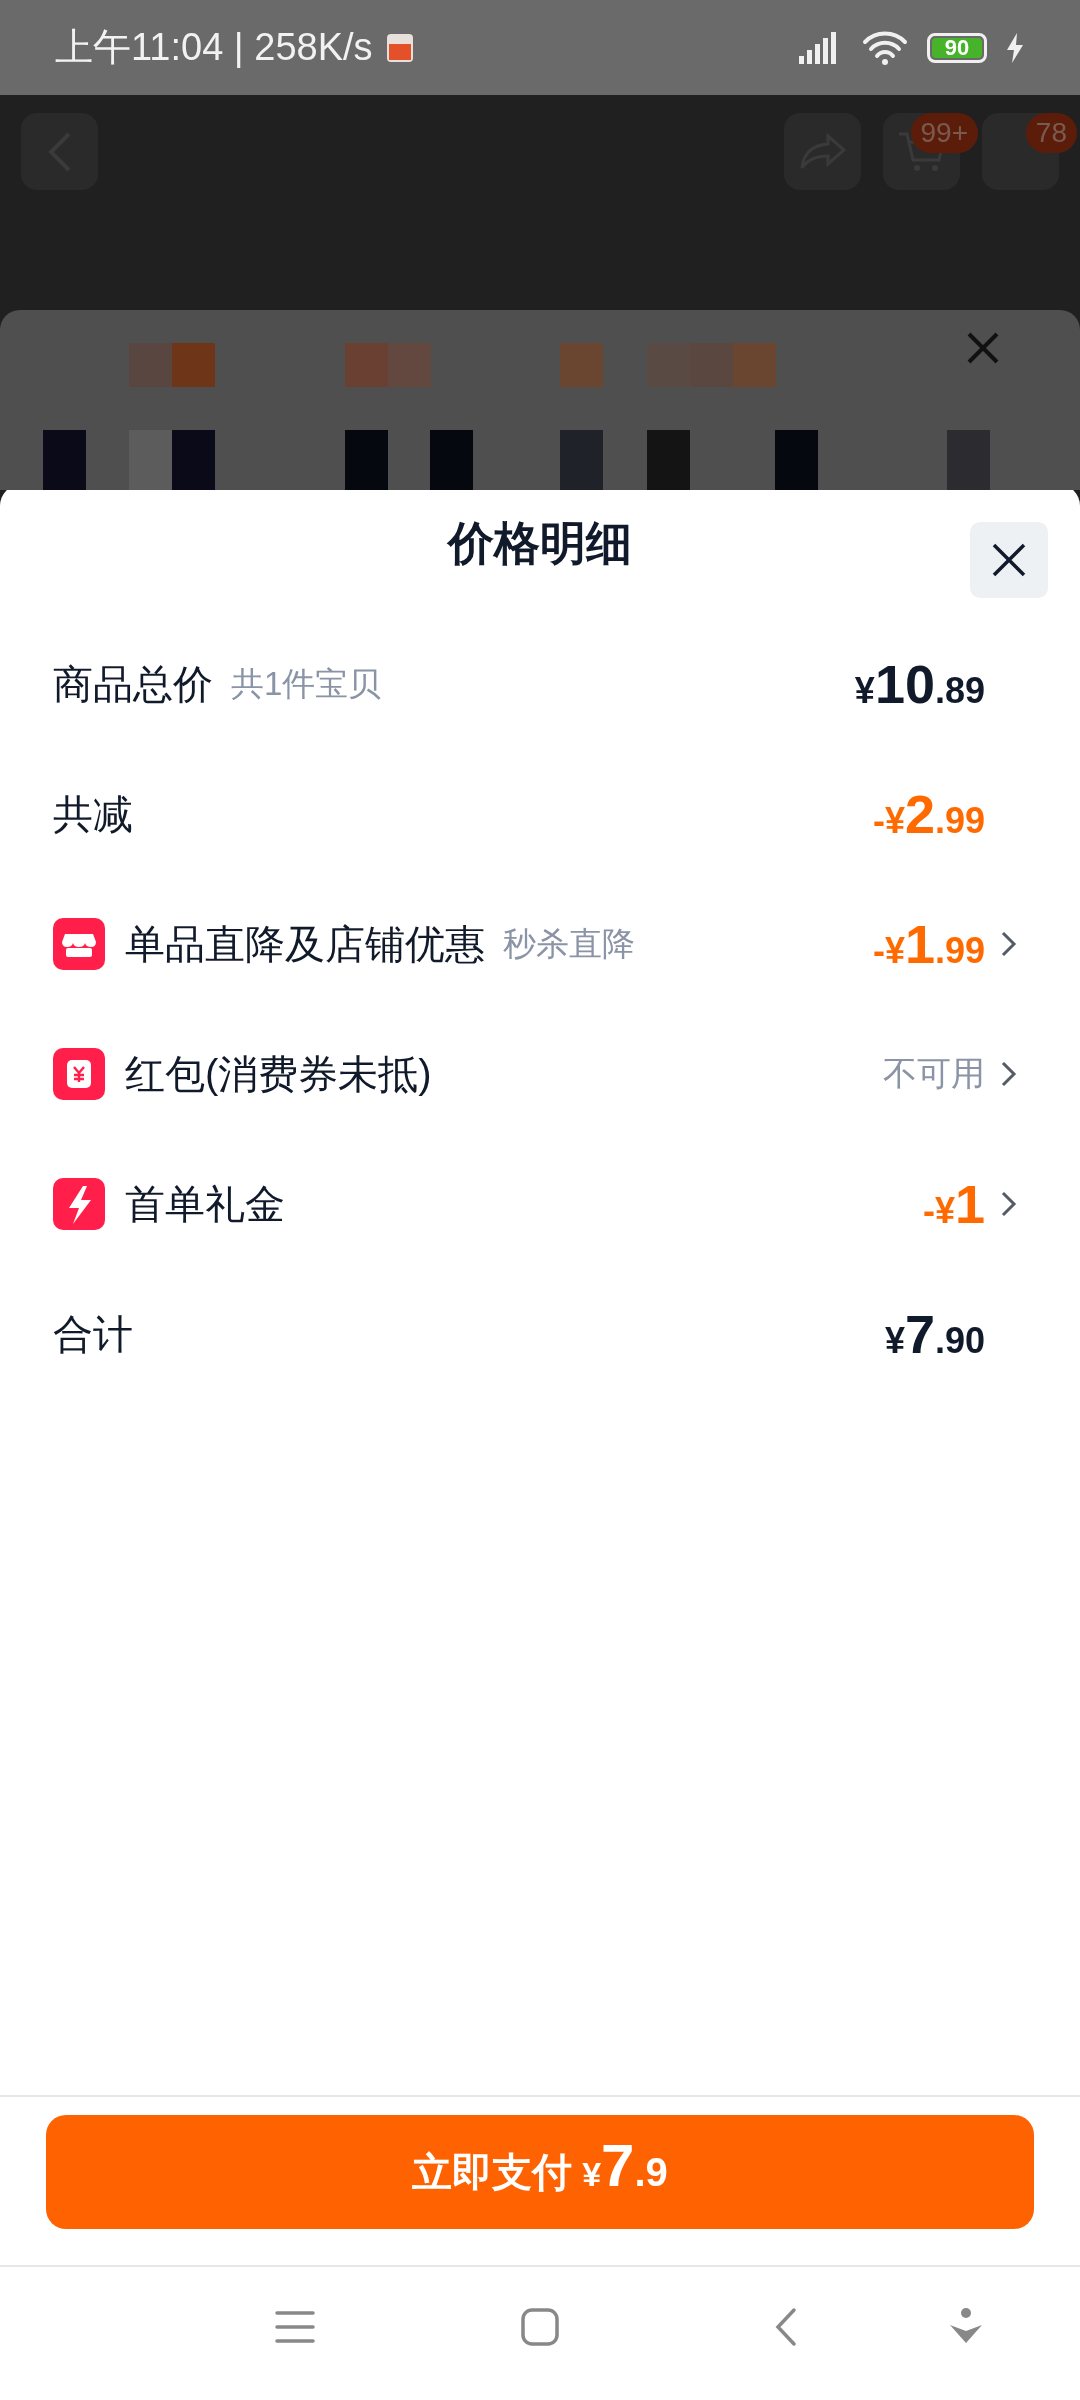 The width and height of the screenshot is (1080, 2400). I want to click on app-icon, so click(399, 47).